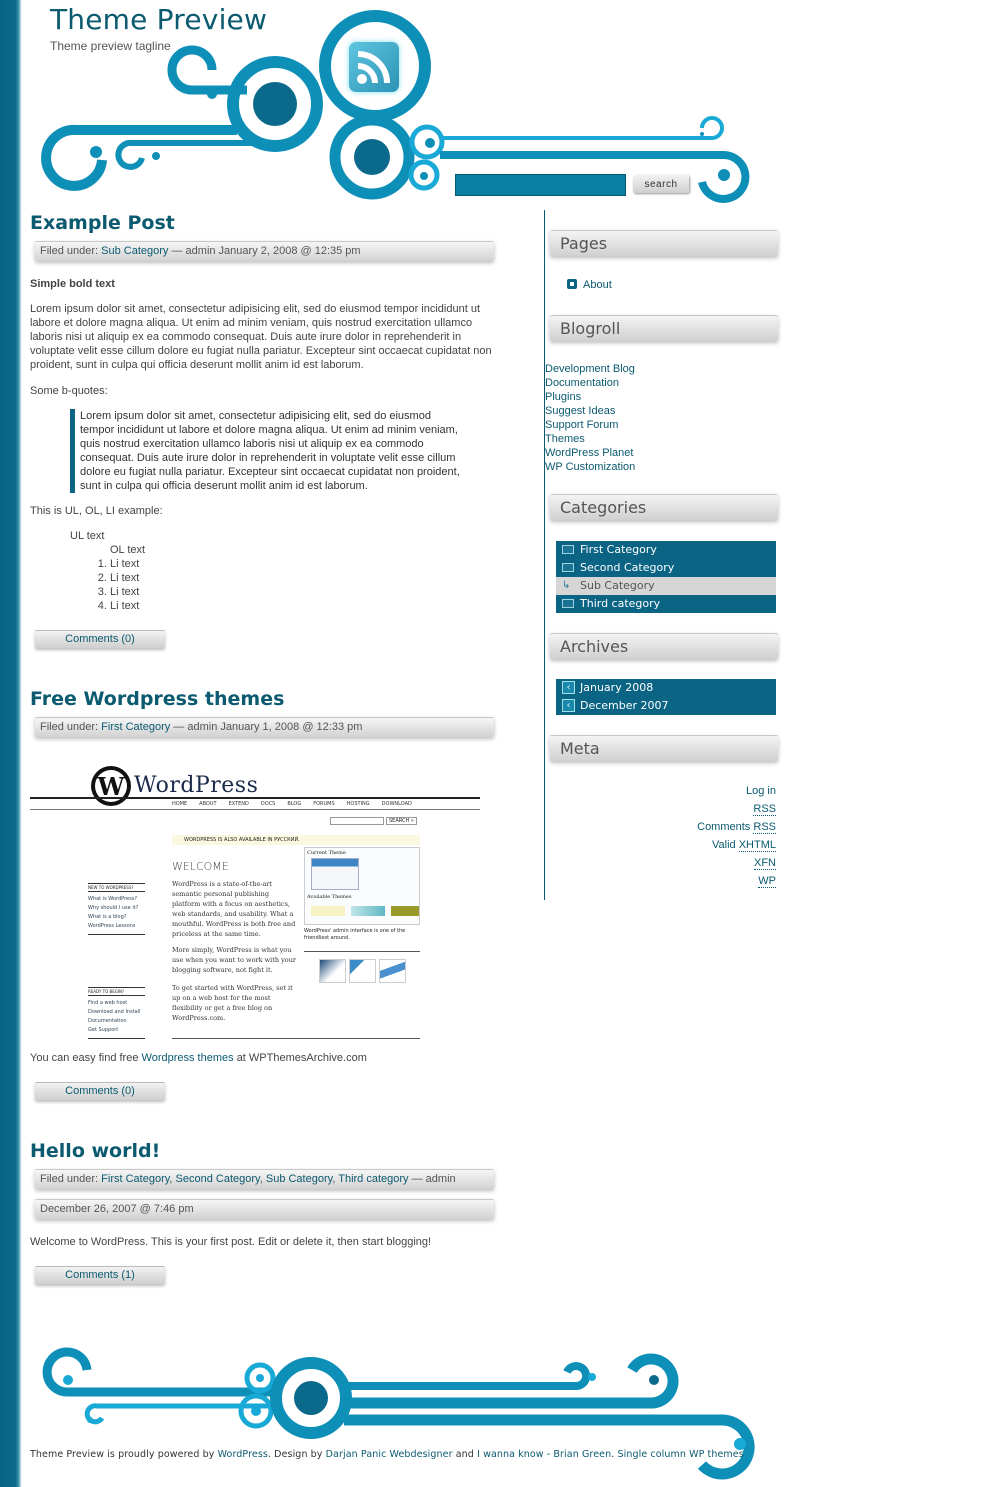  Describe the element at coordinates (666, 706) in the screenshot. I see `archive-item: ‹ December 2007` at that location.